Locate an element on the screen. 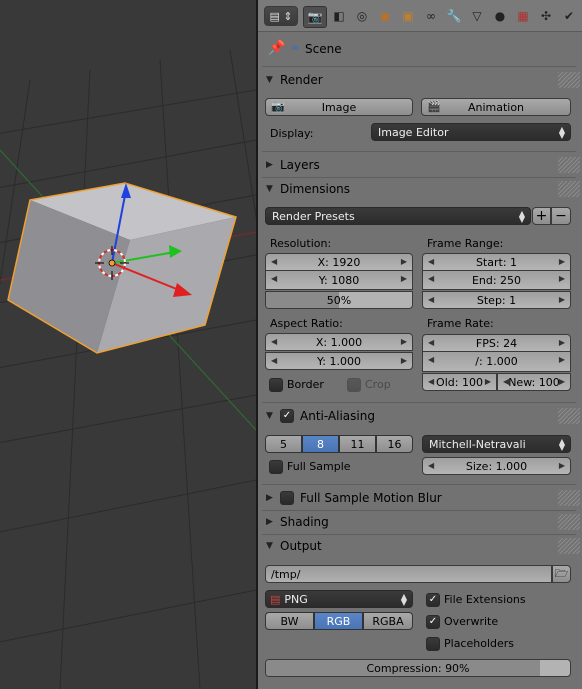 The width and height of the screenshot is (582, 689). render-panel-header: ▼ Render is located at coordinates (418, 80).